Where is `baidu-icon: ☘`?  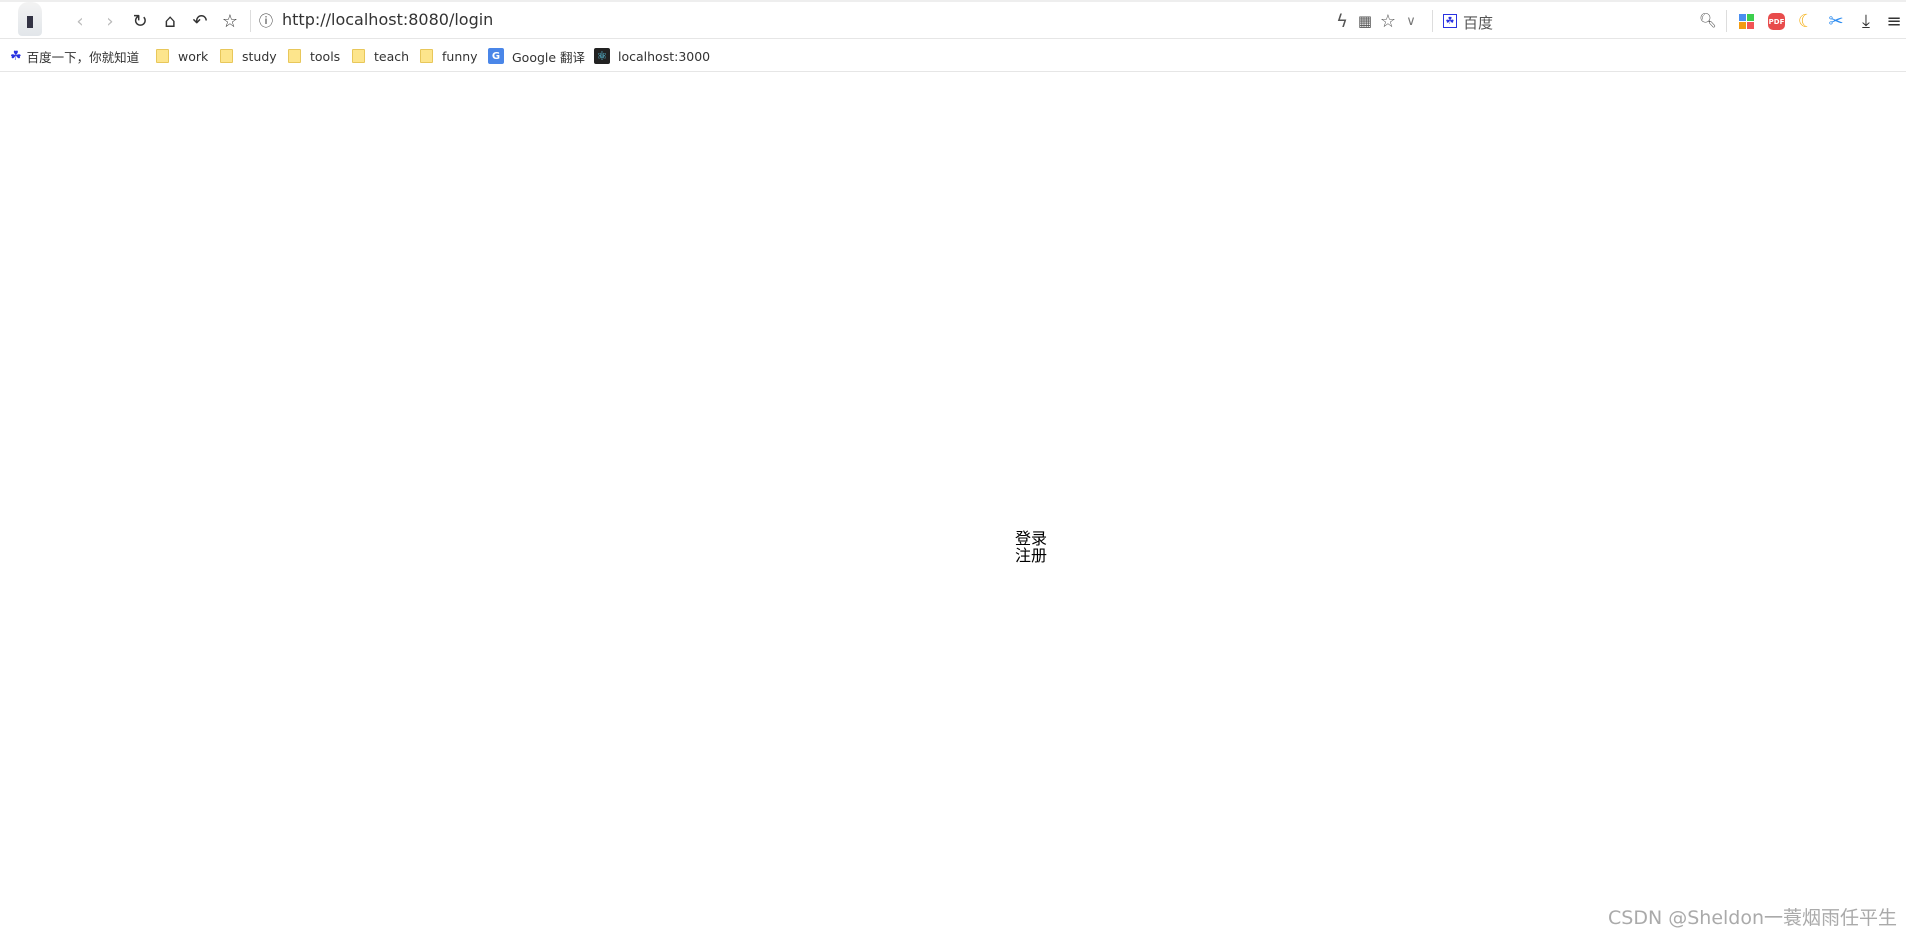 baidu-icon: ☘ is located at coordinates (1450, 21).